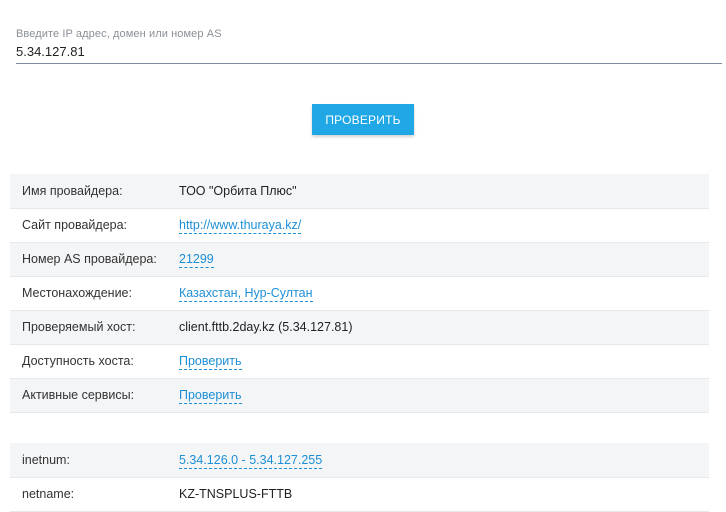 The width and height of the screenshot is (726, 512). I want to click on provider-site-link: http://www.thuraya.kz/, so click(240, 226).